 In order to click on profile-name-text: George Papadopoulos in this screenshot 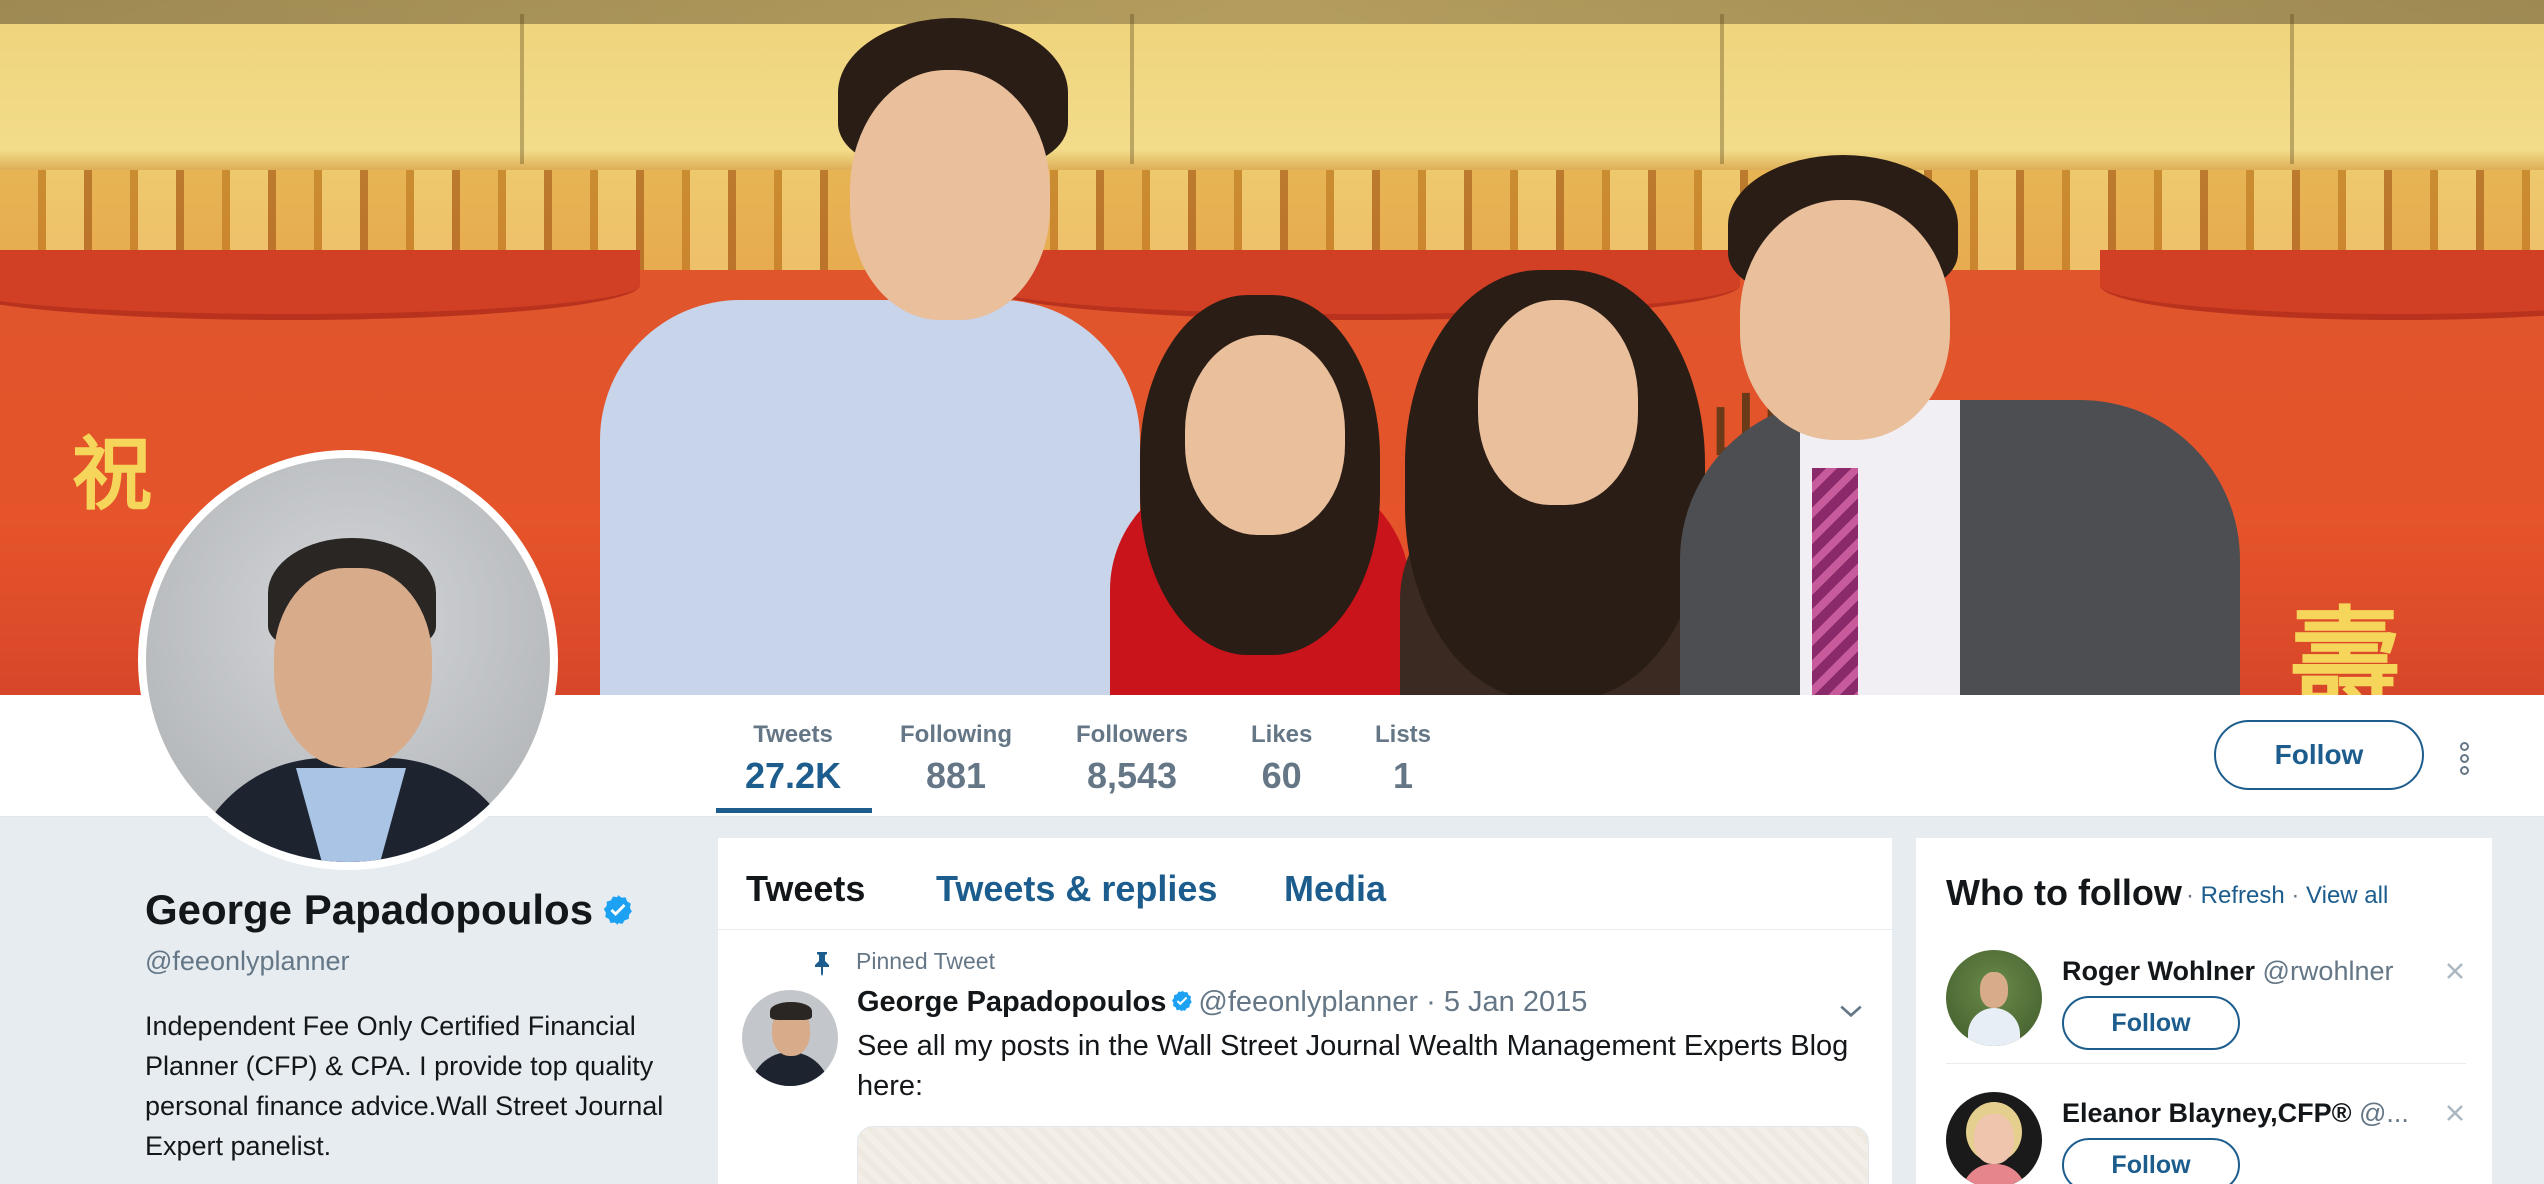, I will do `click(369, 909)`.